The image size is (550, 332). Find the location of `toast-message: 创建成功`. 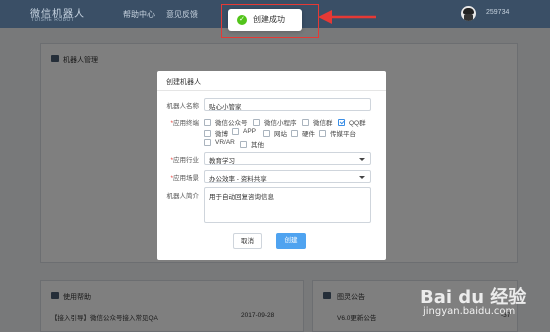

toast-message: 创建成功 is located at coordinates (269, 19).